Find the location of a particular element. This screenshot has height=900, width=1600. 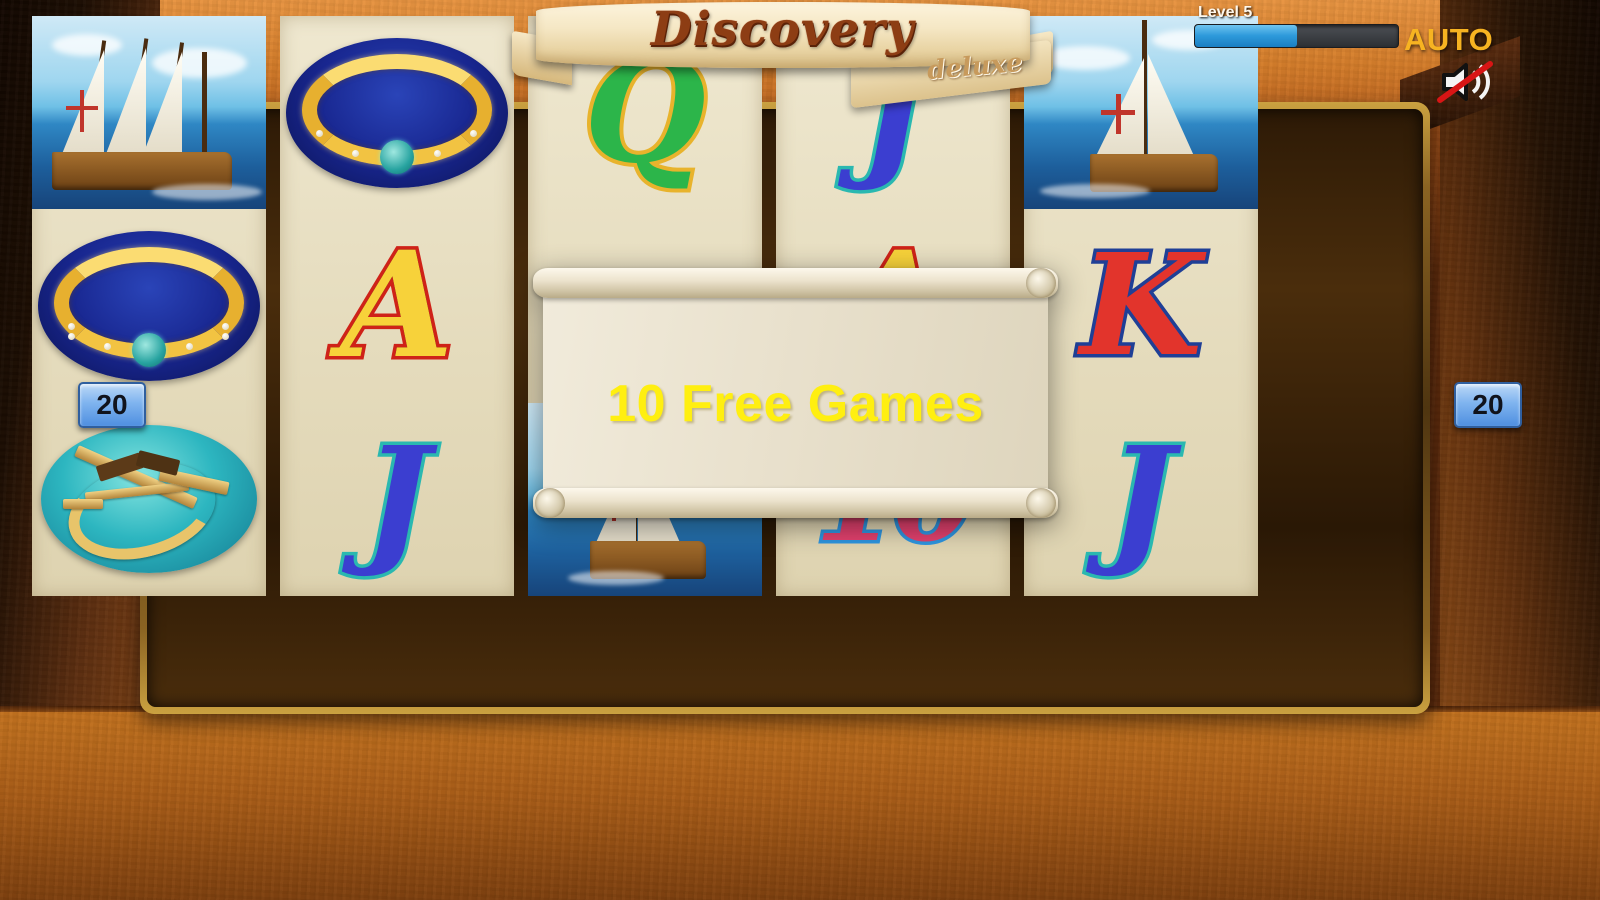

ship-symbol is located at coordinates (149, 113).